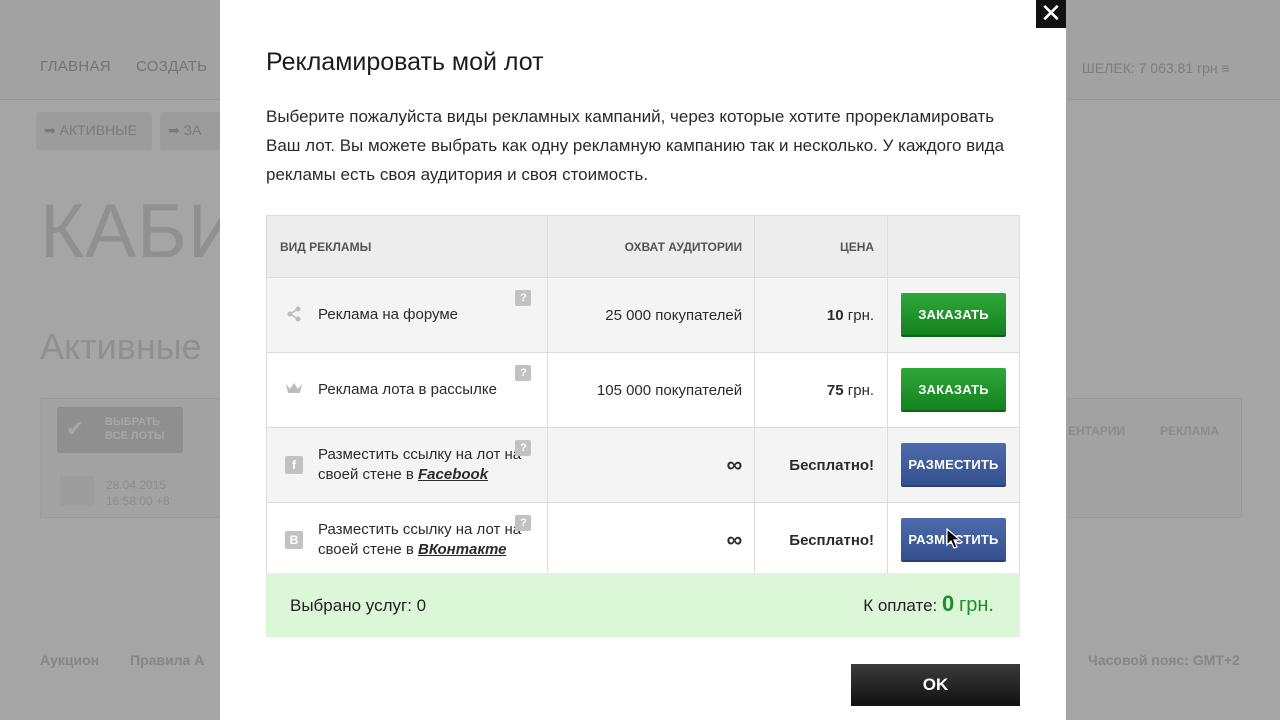 The width and height of the screenshot is (1280, 720). Describe the element at coordinates (453, 474) in the screenshot. I see `facebook-link: Facebook` at that location.